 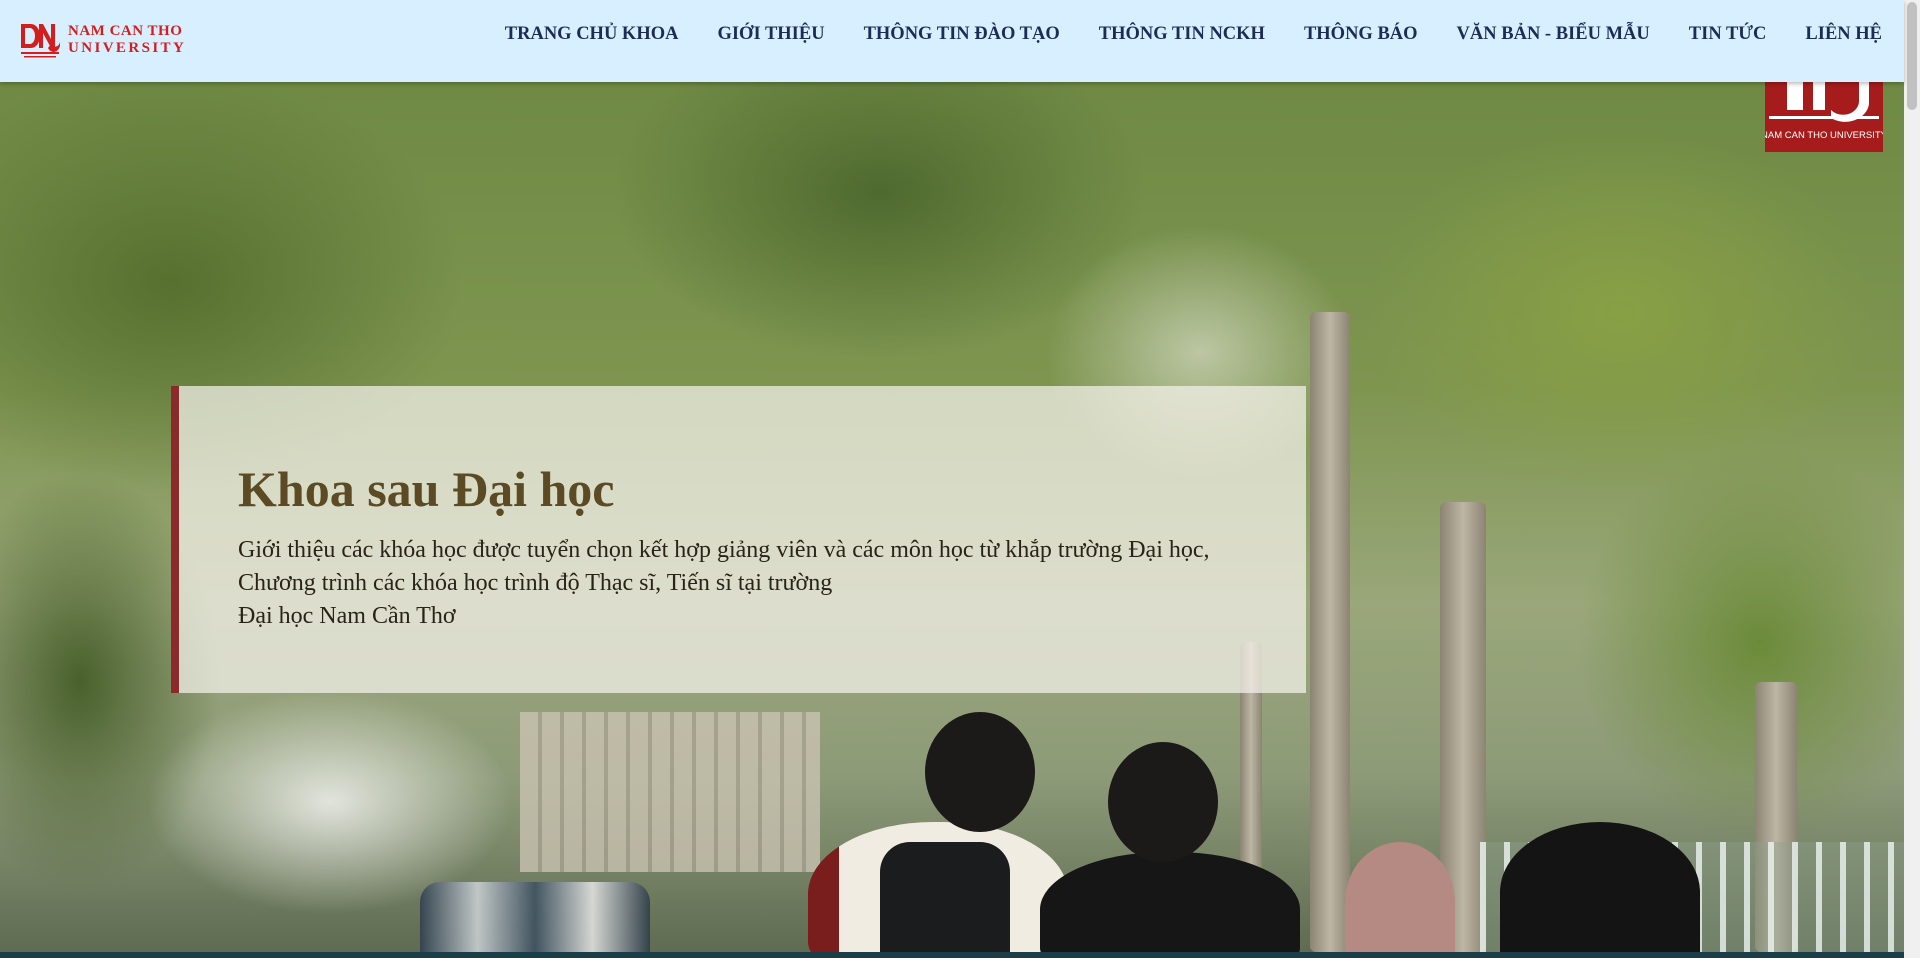 I want to click on corner-logo-caption: NAM CAN THO UNIVERSITY, so click(x=1824, y=135).